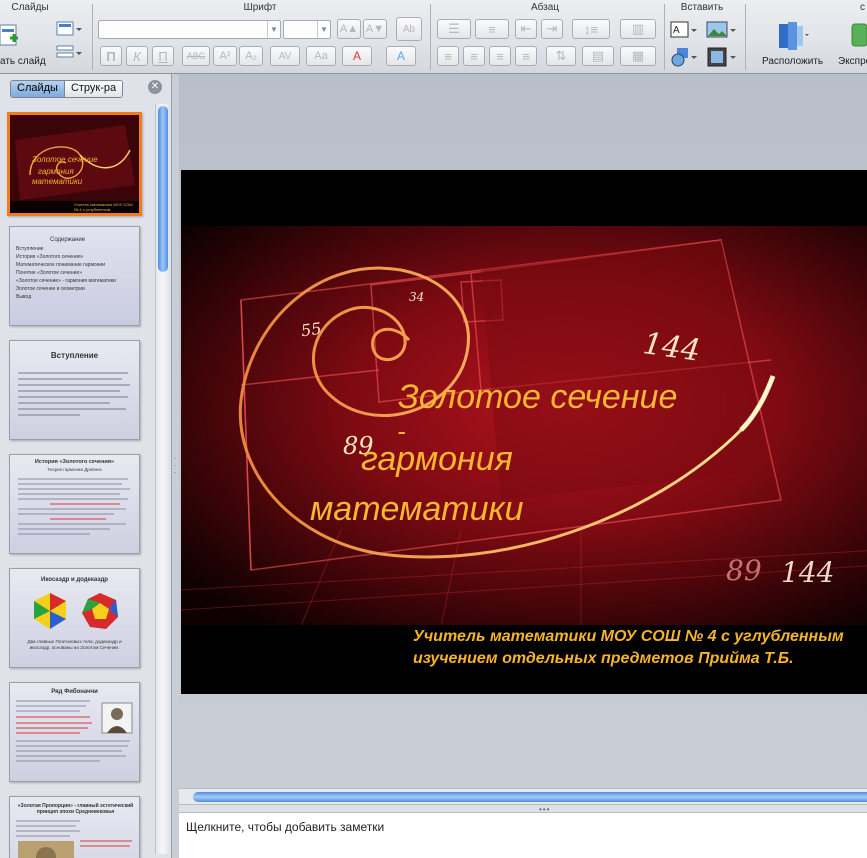 The height and width of the screenshot is (858, 867). I want to click on italic-button: К, so click(137, 56).